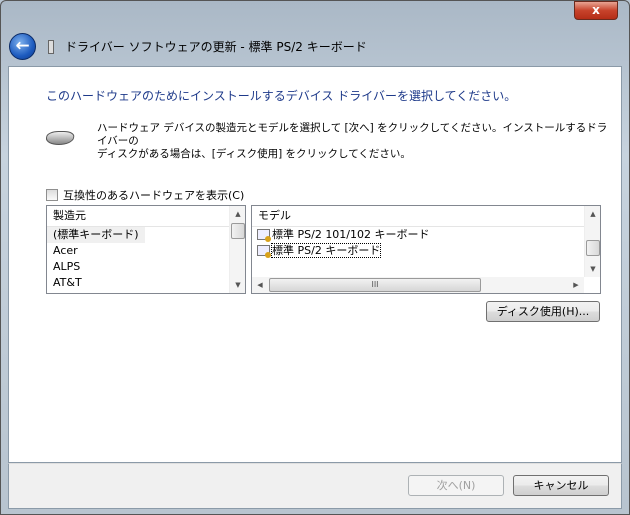 This screenshot has width=630, height=515. Describe the element at coordinates (22, 46) in the screenshot. I see `back-button: ←` at that location.